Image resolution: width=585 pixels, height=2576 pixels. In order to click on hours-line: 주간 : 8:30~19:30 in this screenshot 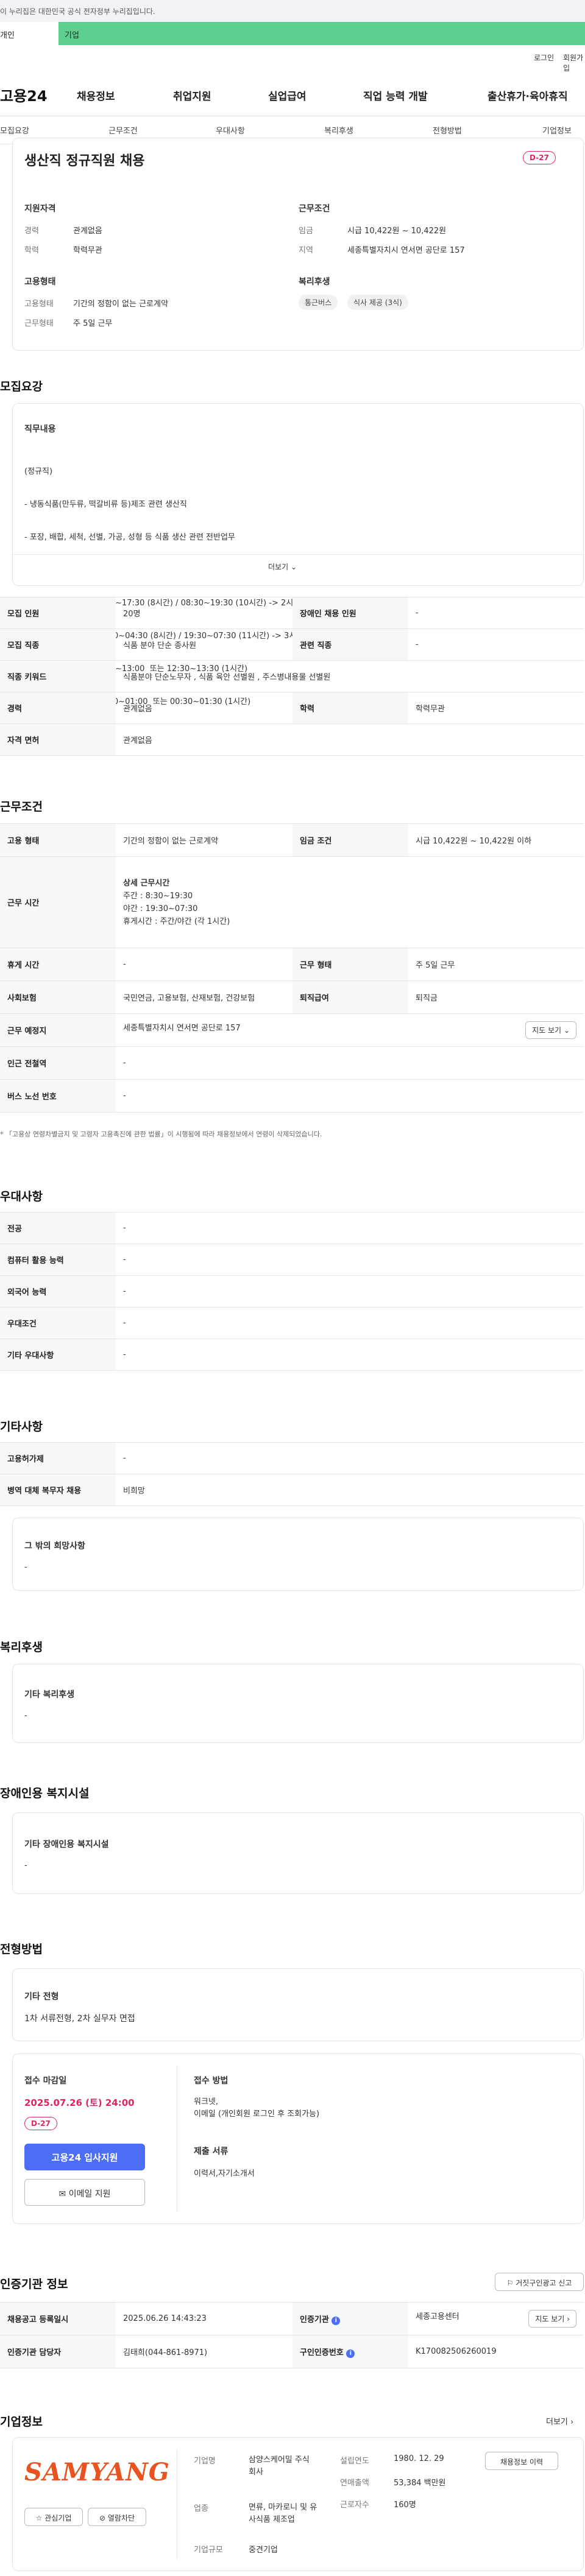, I will do `click(158, 896)`.